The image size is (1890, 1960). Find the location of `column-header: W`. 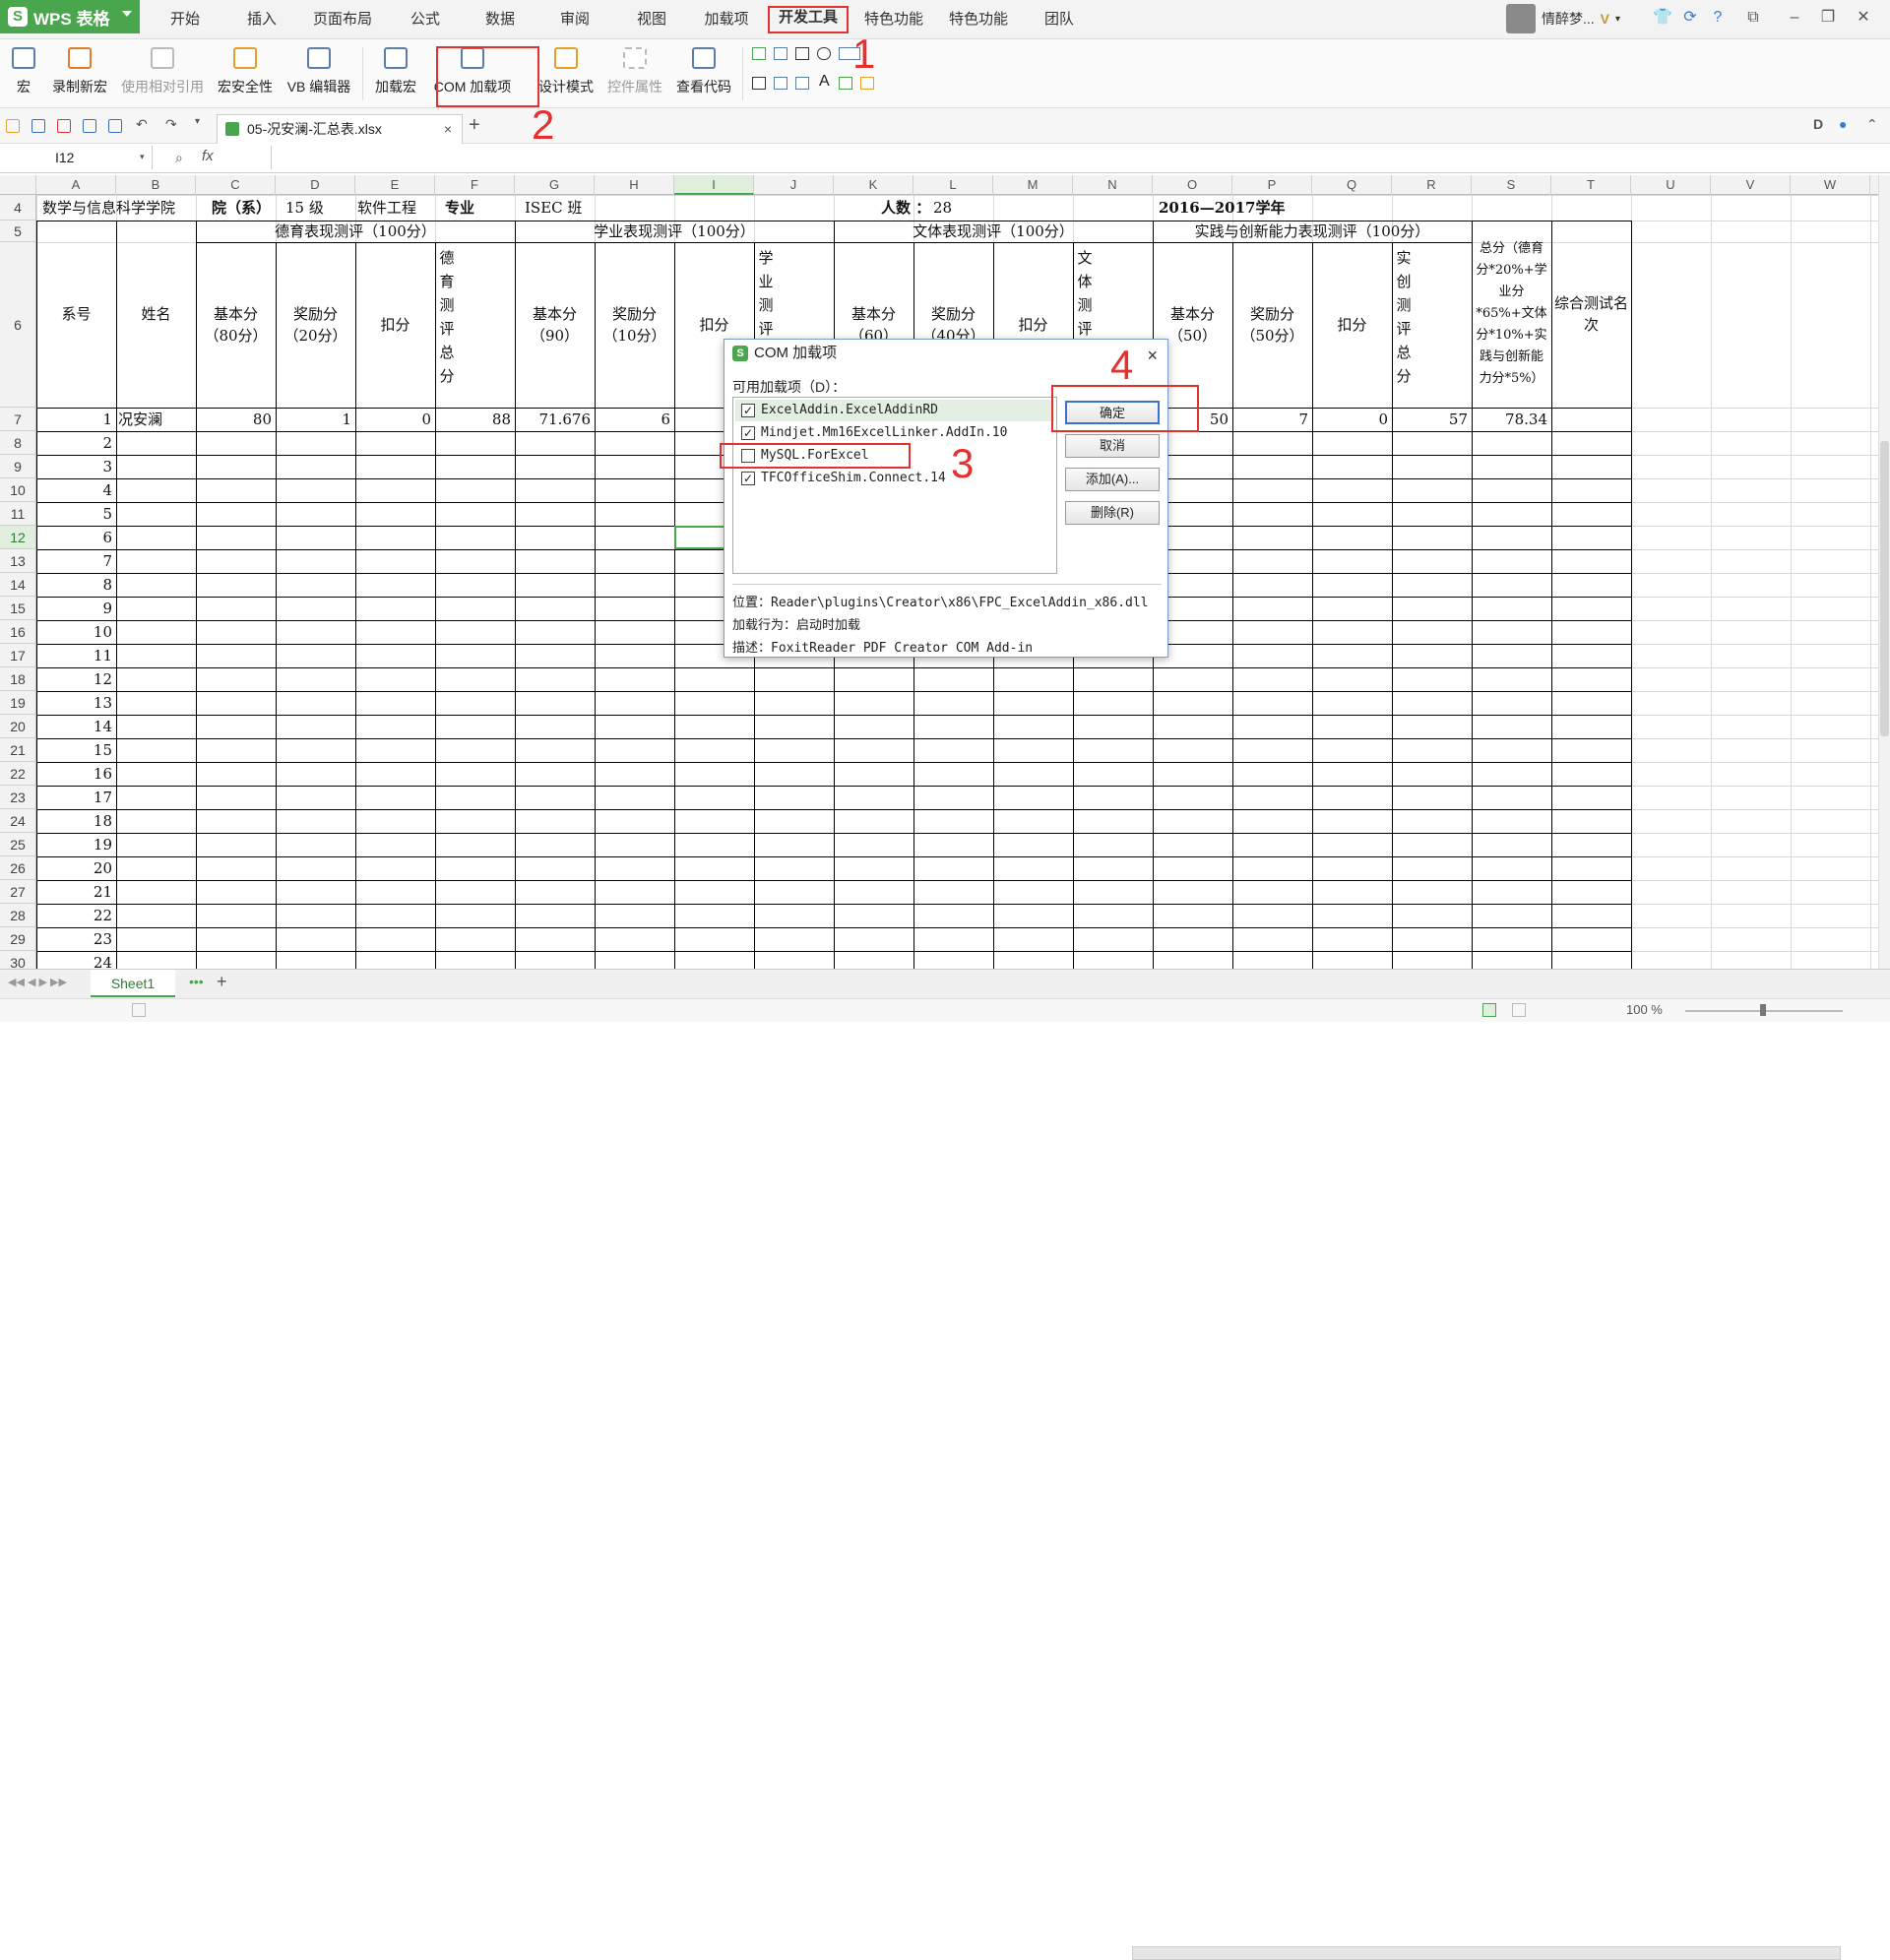

column-header: W is located at coordinates (1830, 185).